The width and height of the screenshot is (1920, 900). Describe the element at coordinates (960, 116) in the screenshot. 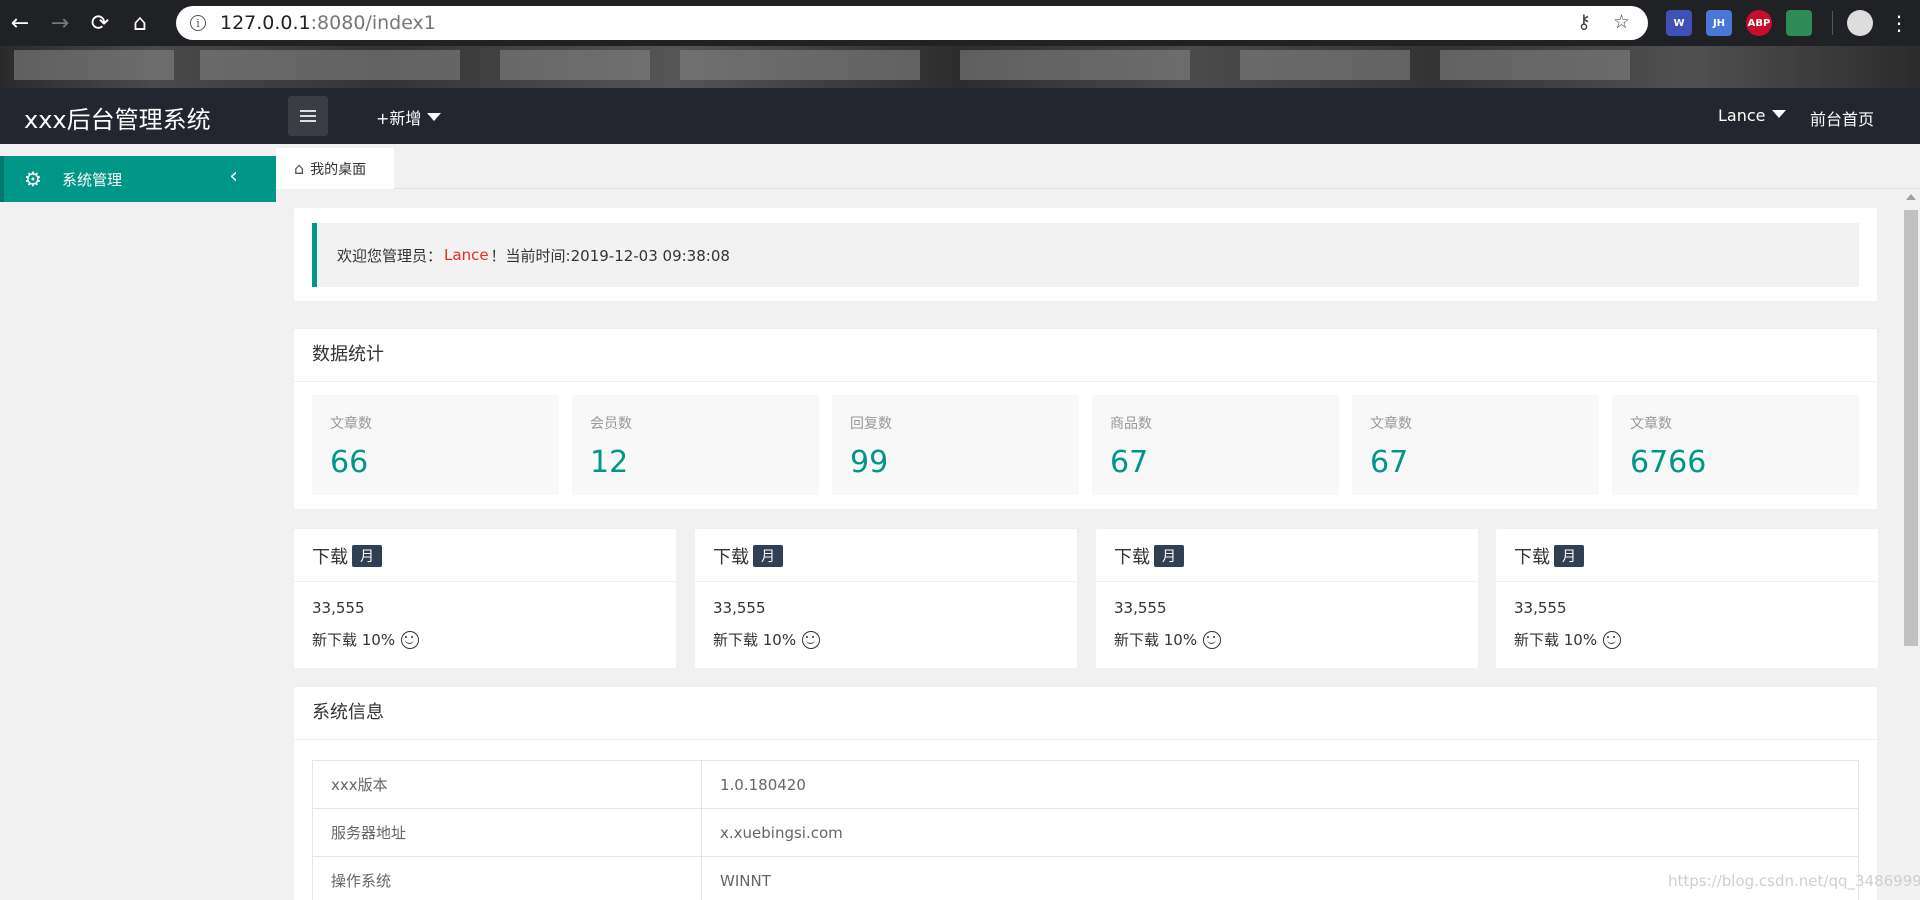

I see `app-header: xxx后台管理系统 +新增 Lance 前台首页` at that location.